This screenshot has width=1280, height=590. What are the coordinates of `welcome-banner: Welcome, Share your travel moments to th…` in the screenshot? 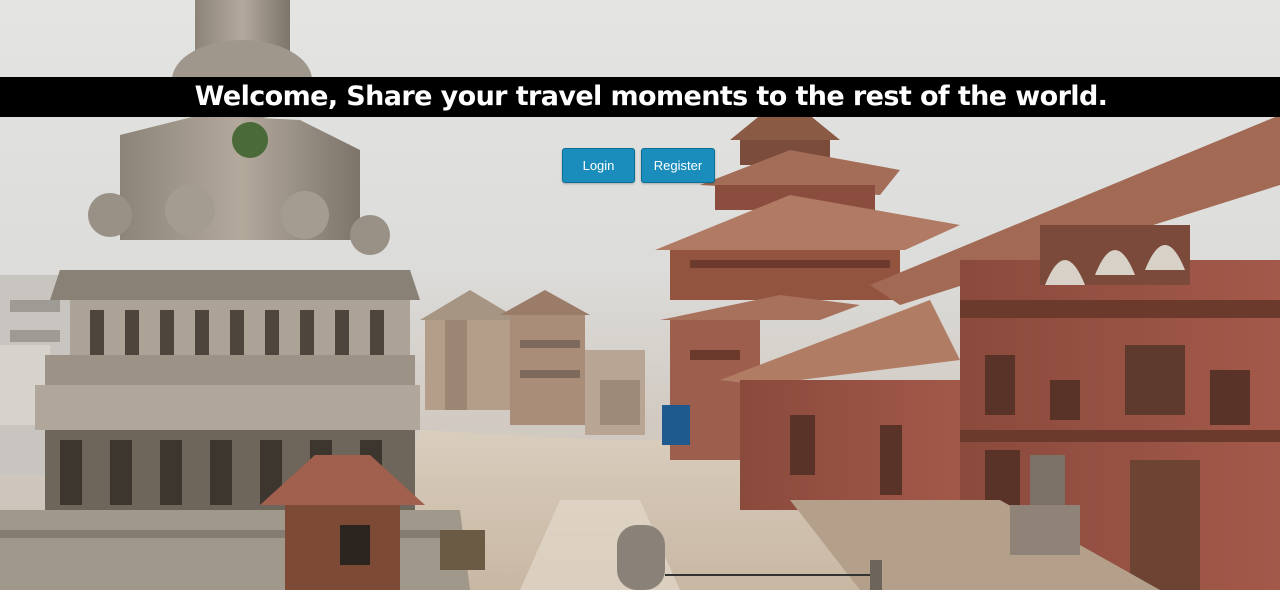 It's located at (640, 97).